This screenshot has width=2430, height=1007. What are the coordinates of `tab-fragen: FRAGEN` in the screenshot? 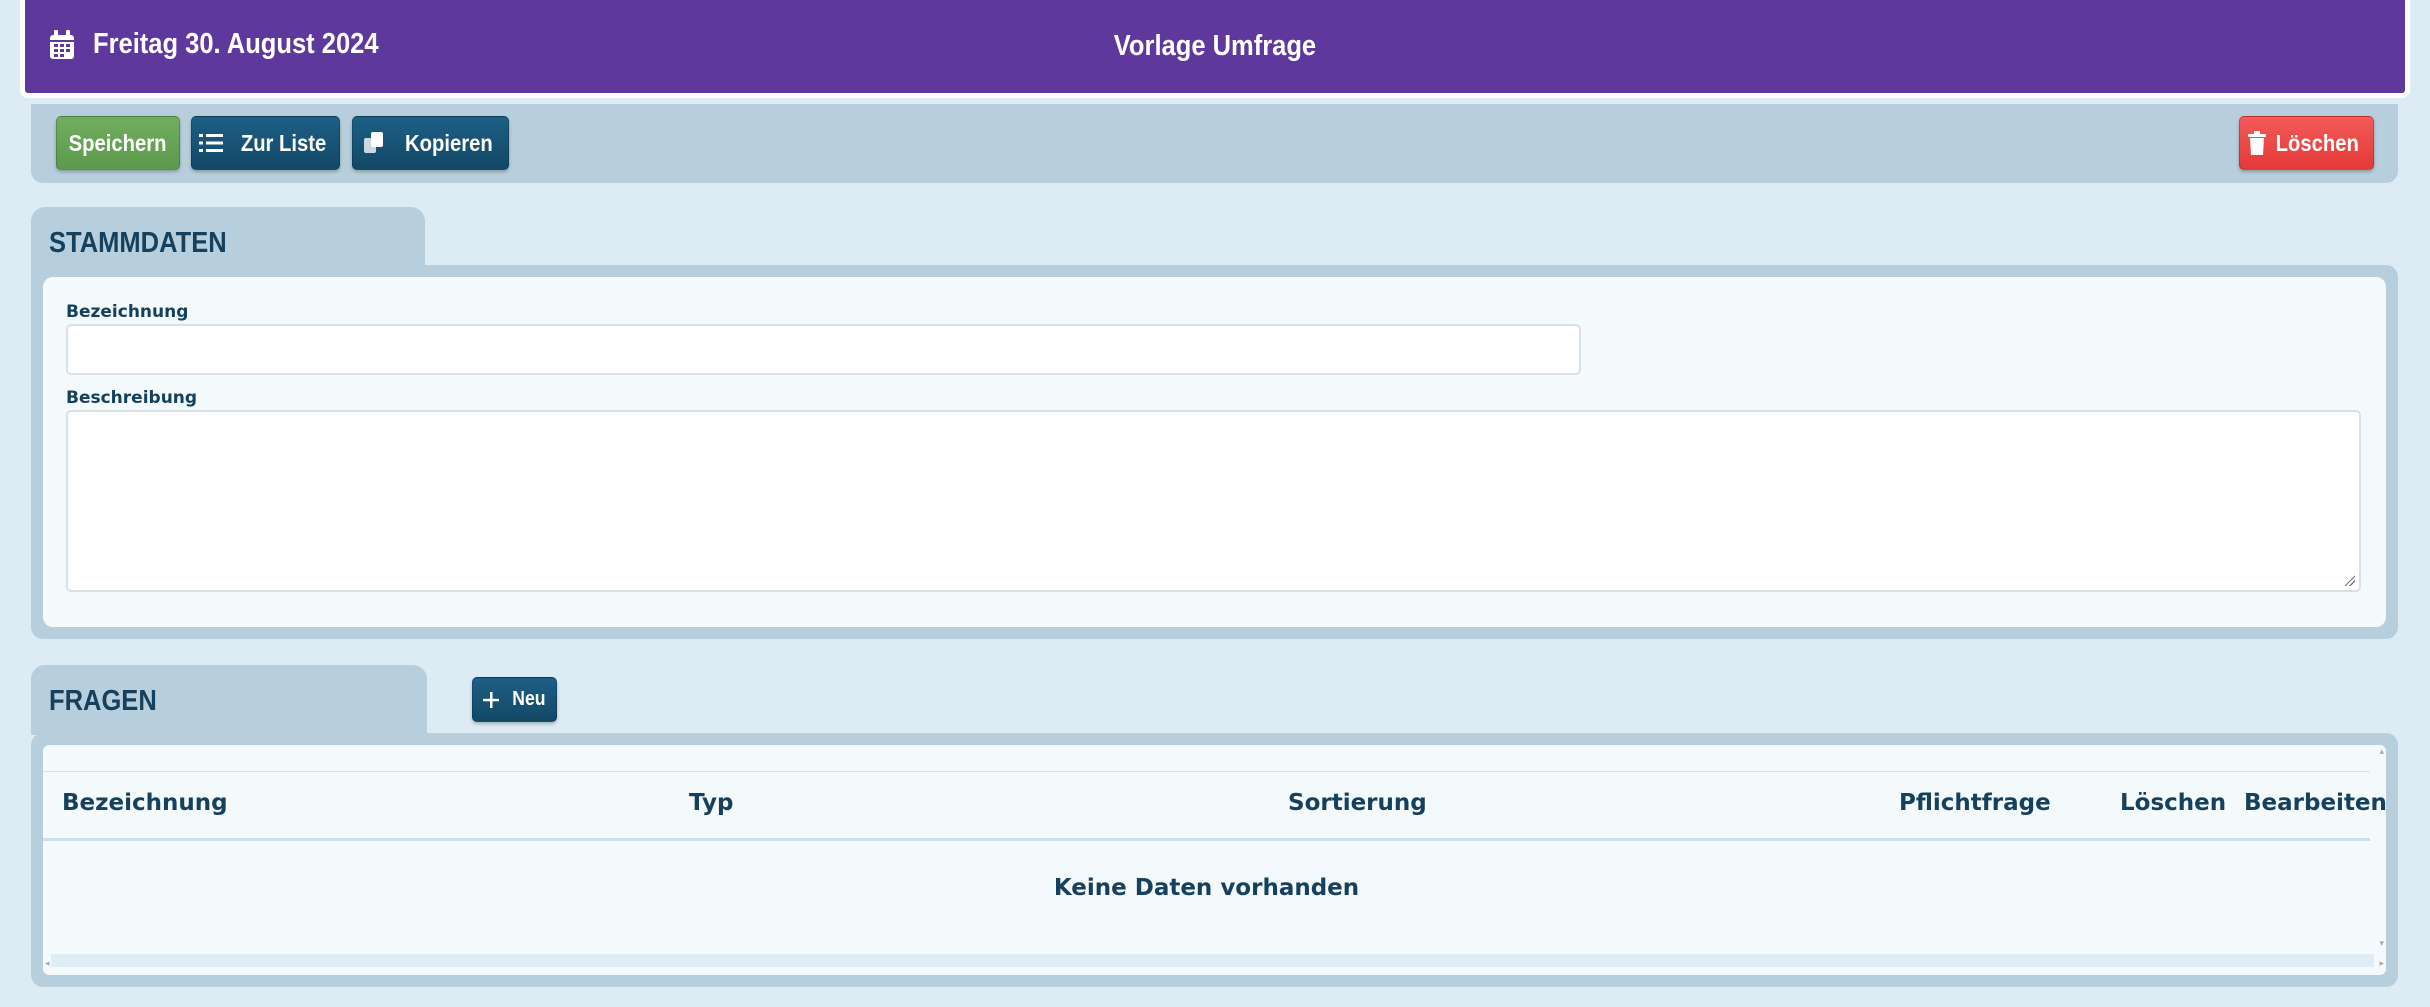 It's located at (229, 700).